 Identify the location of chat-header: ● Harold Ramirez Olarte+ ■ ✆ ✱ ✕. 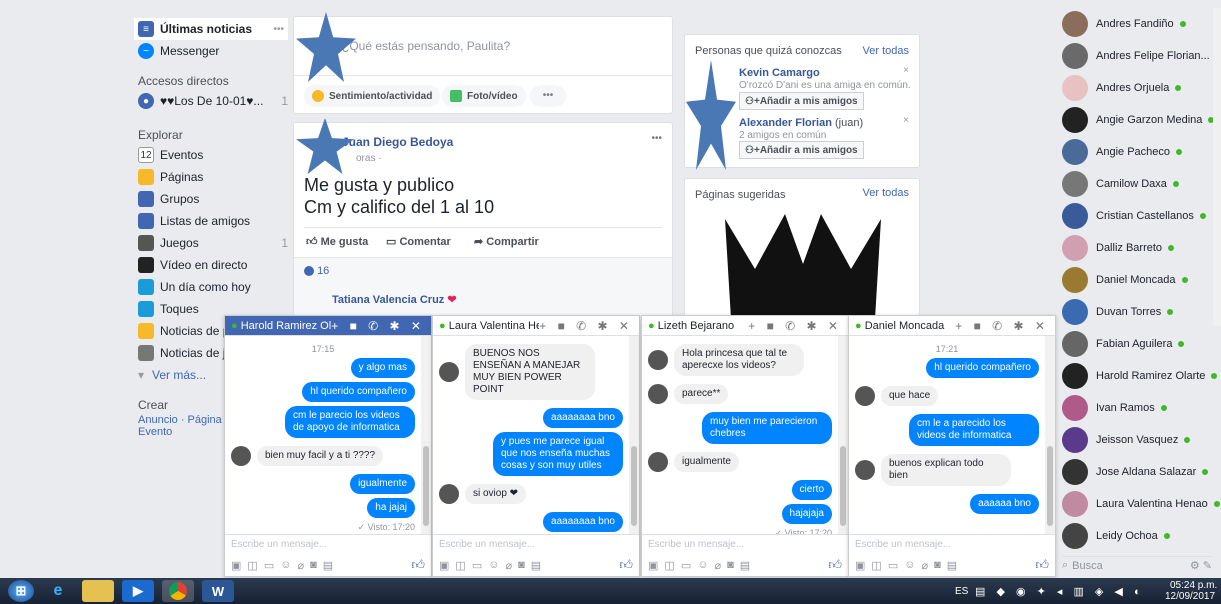
(328, 326).